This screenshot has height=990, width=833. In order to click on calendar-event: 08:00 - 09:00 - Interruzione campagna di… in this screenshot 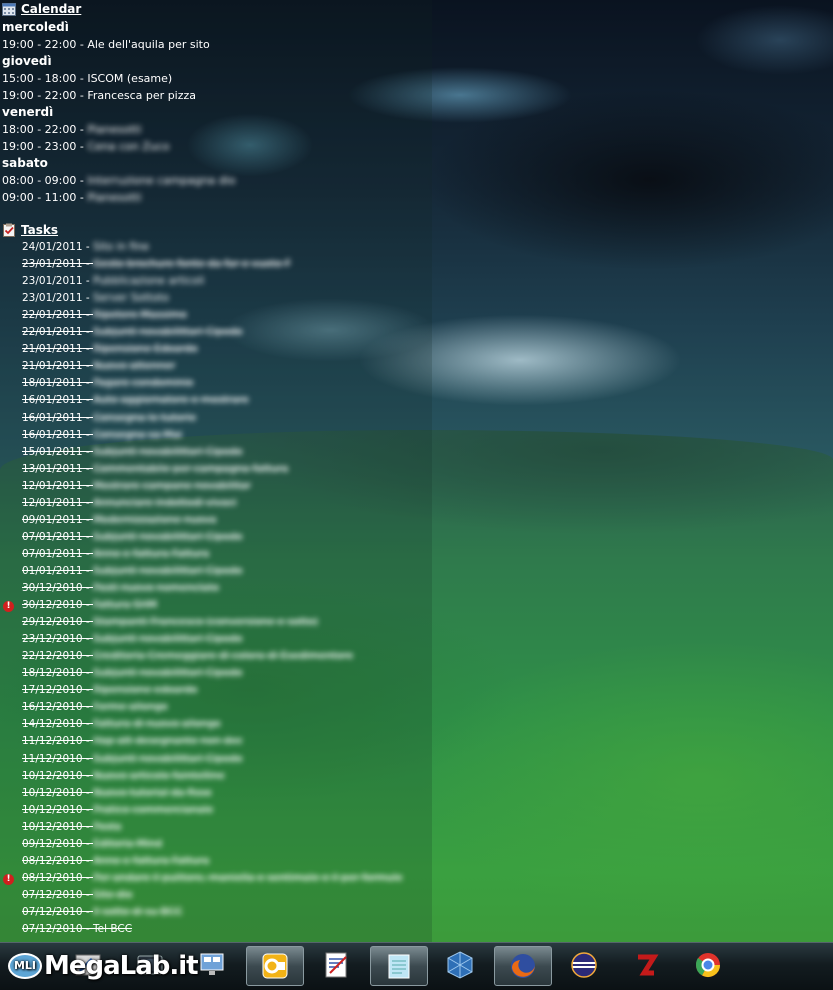, I will do `click(118, 180)`.